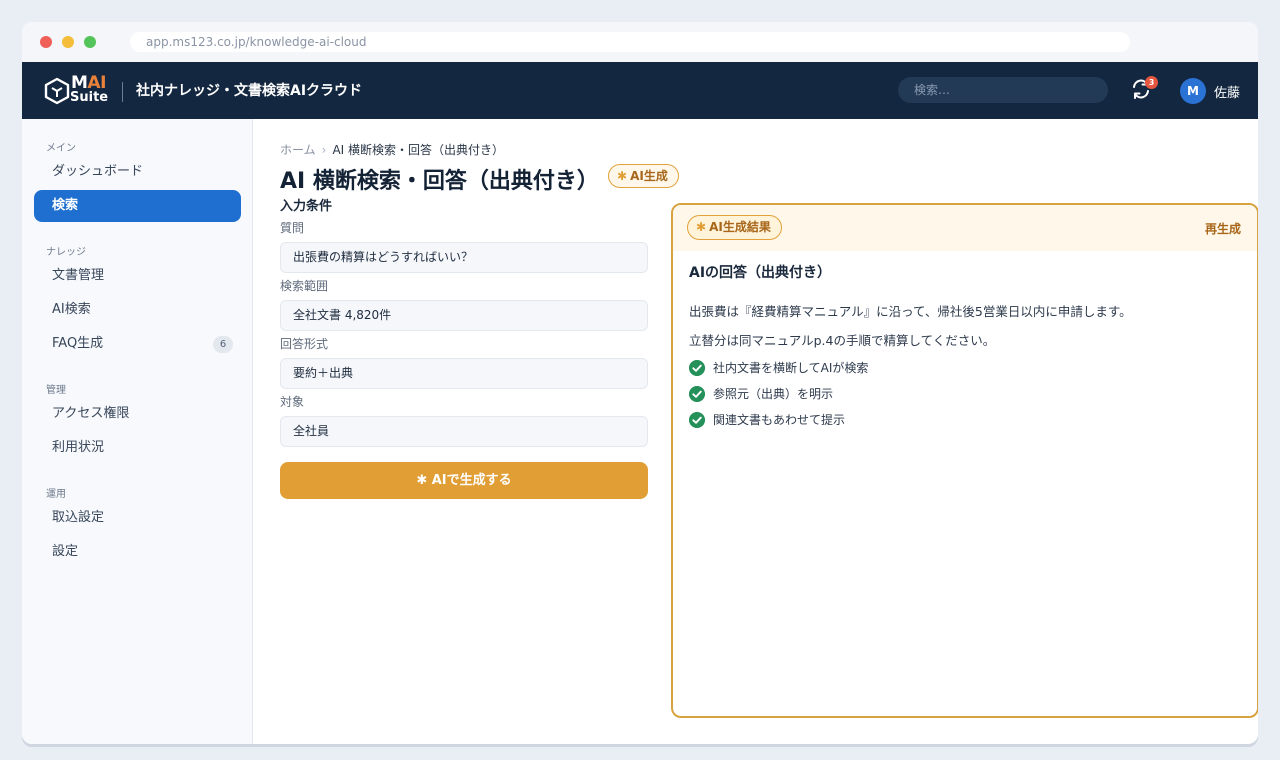 This screenshot has width=1280, height=760. I want to click on nav-section-main: メイン, so click(61, 148).